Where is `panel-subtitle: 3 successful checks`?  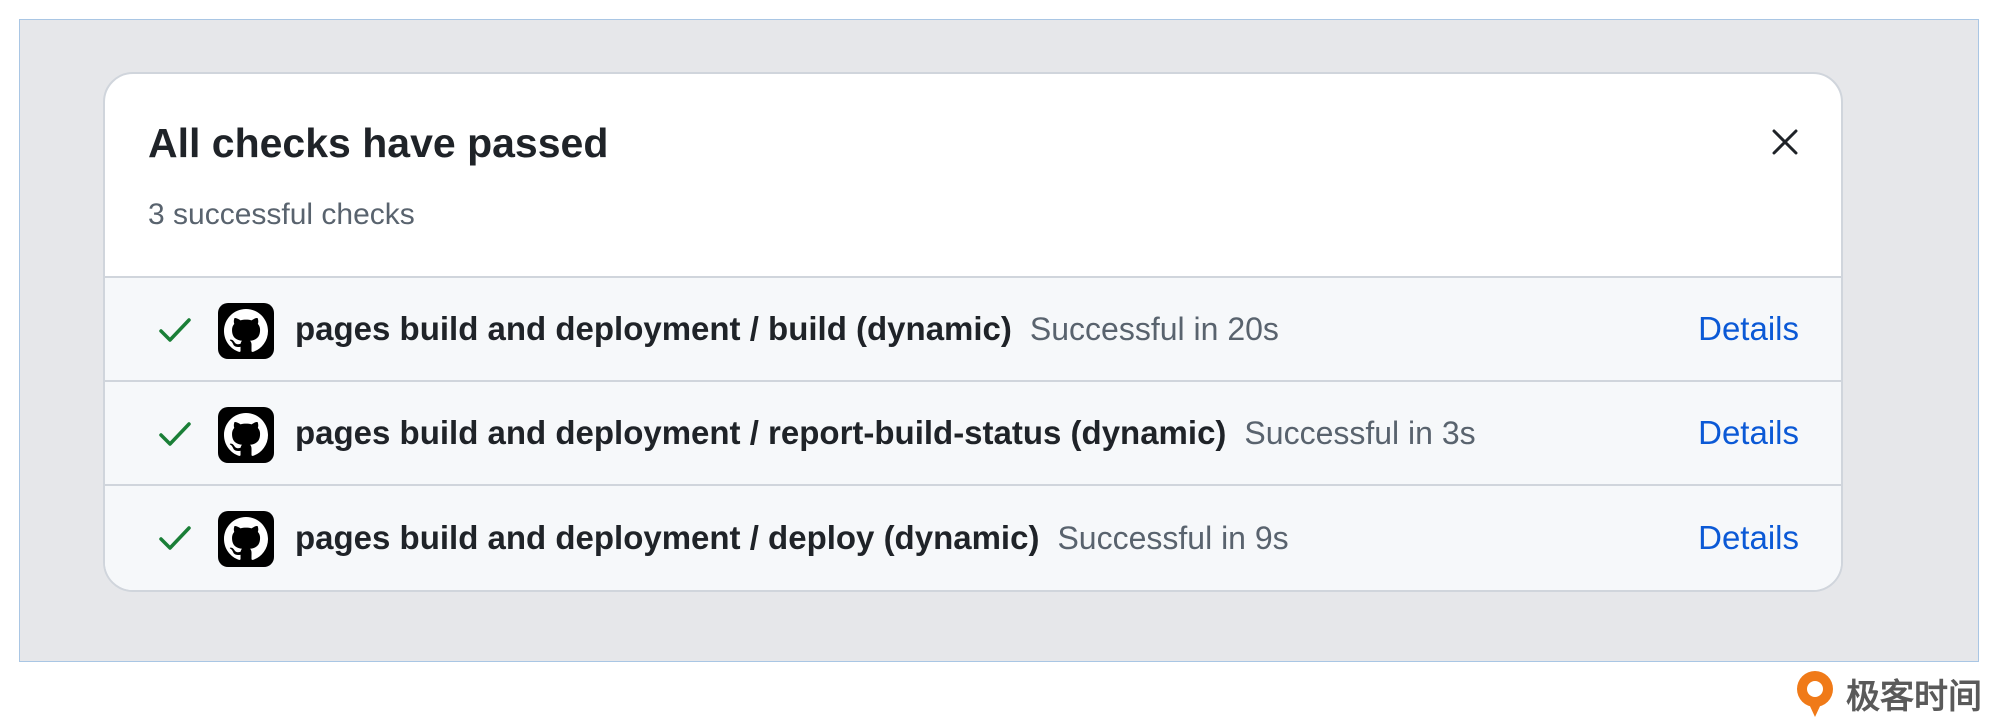 panel-subtitle: 3 successful checks is located at coordinates (281, 214).